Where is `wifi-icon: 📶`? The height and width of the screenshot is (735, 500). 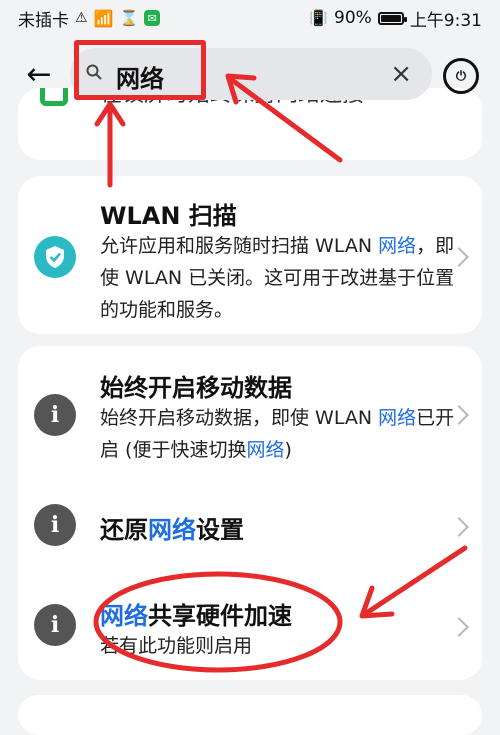 wifi-icon: 📶 is located at coordinates (103, 18).